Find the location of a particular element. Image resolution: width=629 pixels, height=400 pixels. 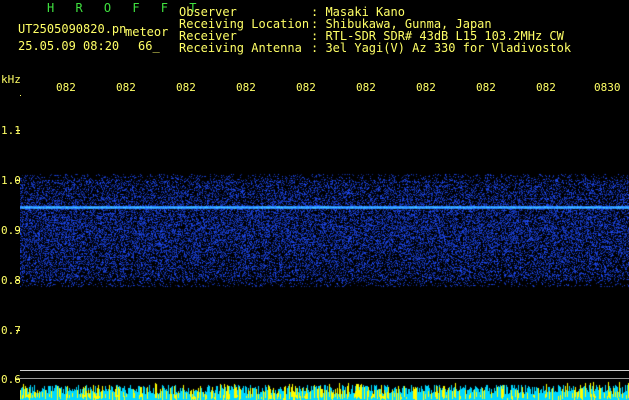

field-value-antenna: : 3el Yagi(V) Az 330 for Vladivostok is located at coordinates (441, 48).